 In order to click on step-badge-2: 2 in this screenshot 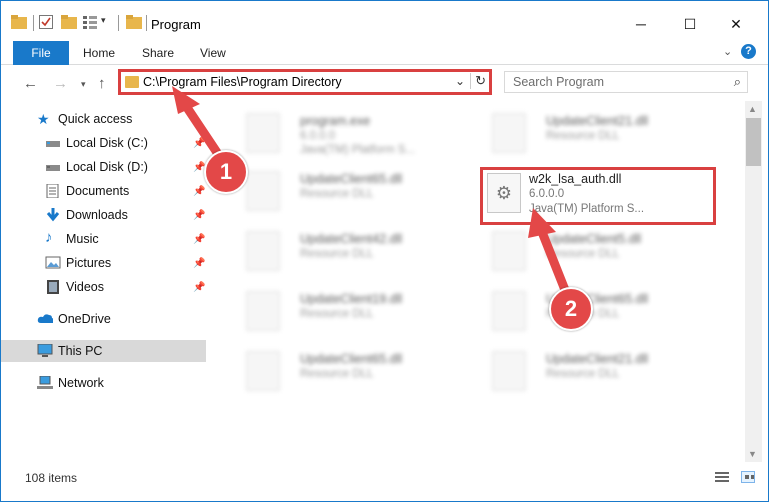, I will do `click(571, 309)`.